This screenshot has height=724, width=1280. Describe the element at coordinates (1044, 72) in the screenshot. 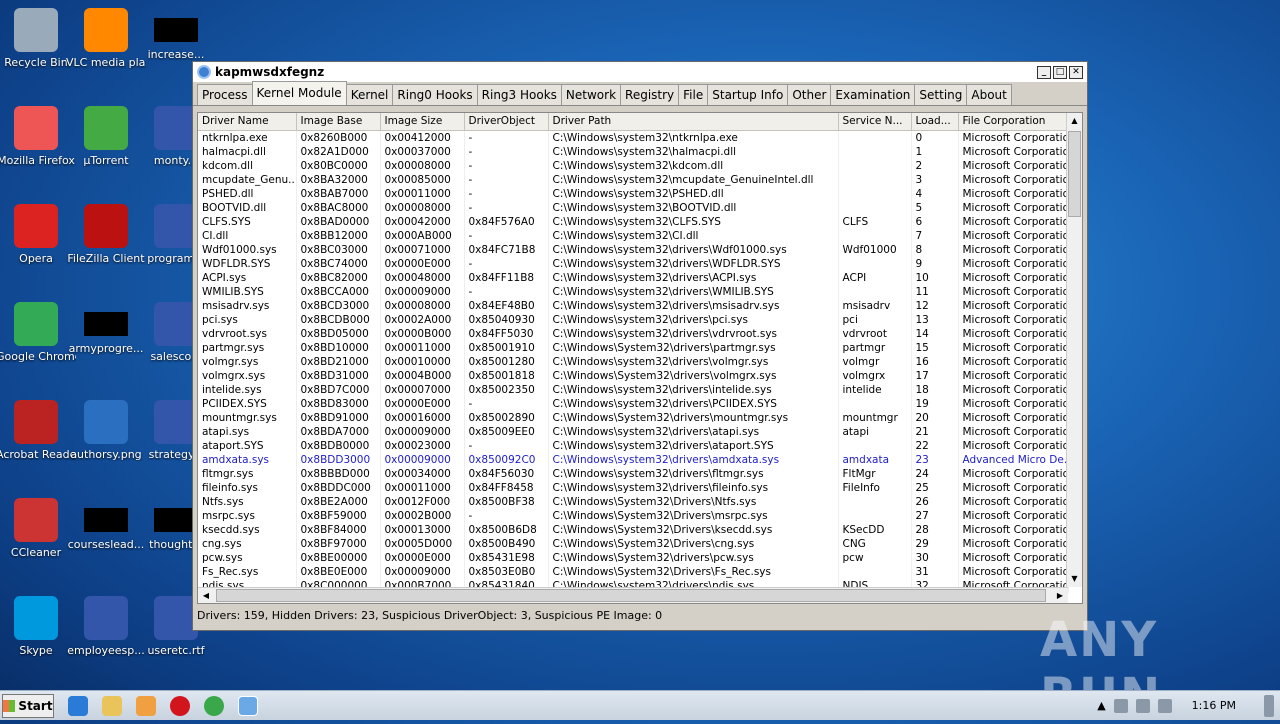

I see `minimize-button: _` at that location.